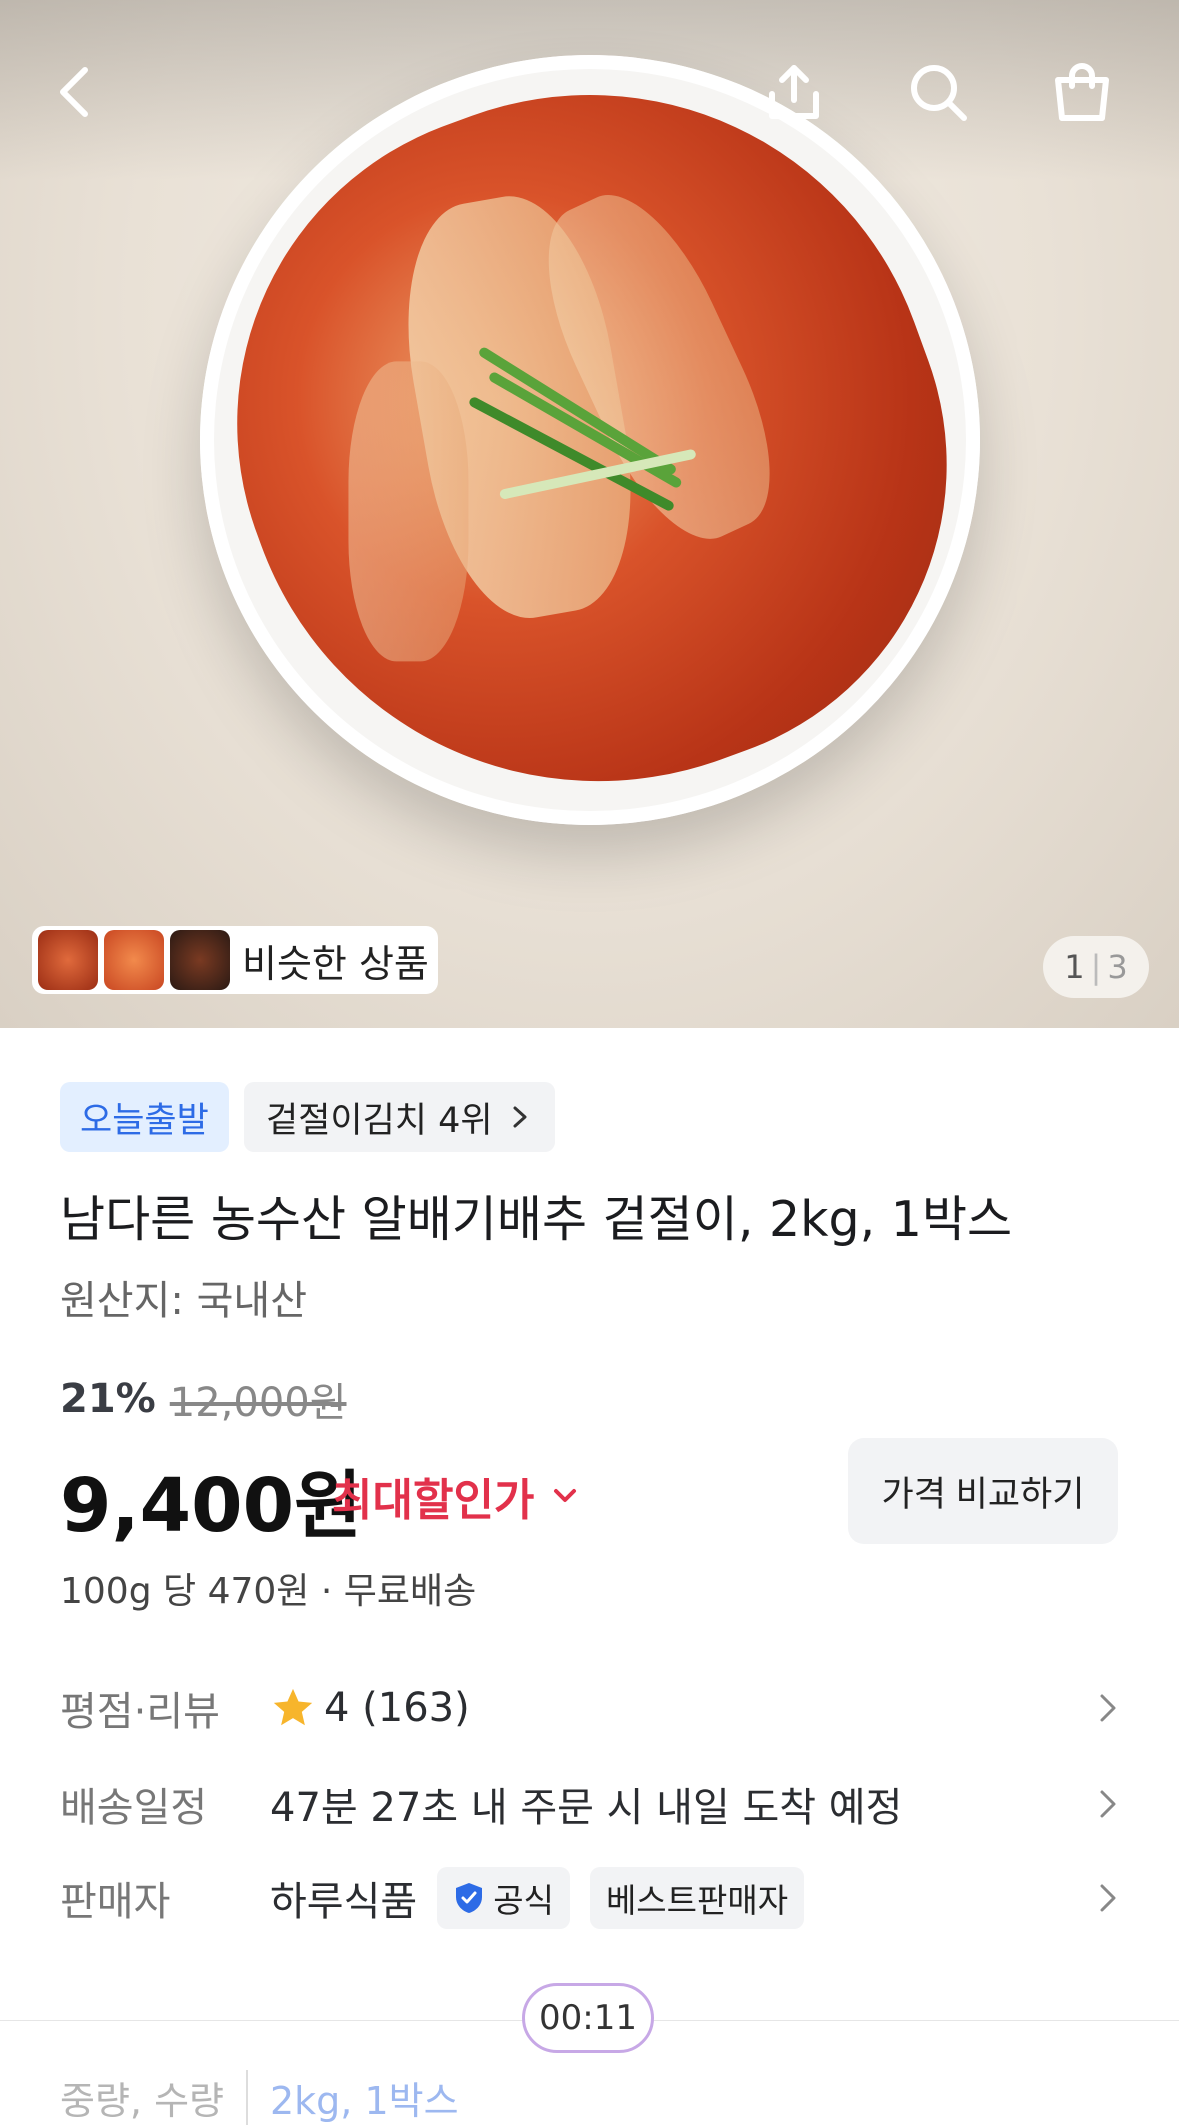 The height and width of the screenshot is (2125, 1179). I want to click on delivery-schedule-row: 배송일정 47분 27초 내 주문 시 내일 도착 예정, so click(590, 1804).